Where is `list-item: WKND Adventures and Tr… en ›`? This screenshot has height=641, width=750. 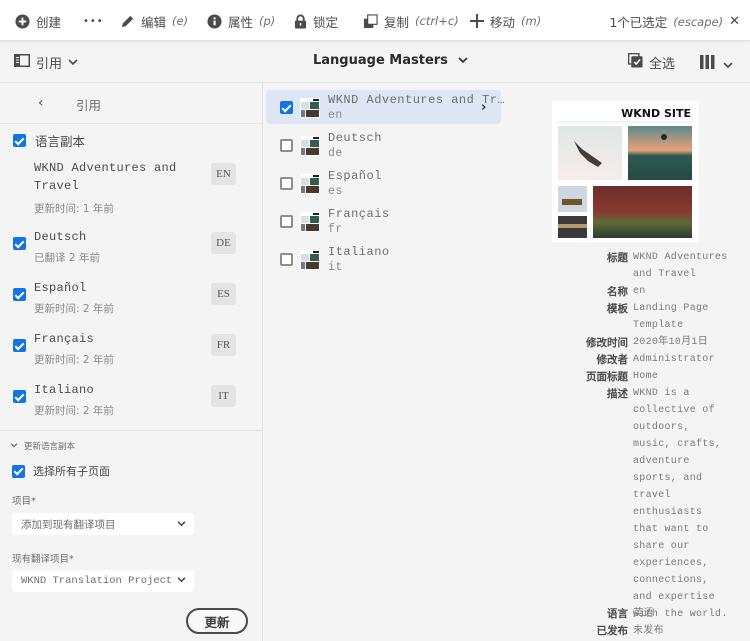
list-item: WKND Adventures and Tr… en › is located at coordinates (385, 107).